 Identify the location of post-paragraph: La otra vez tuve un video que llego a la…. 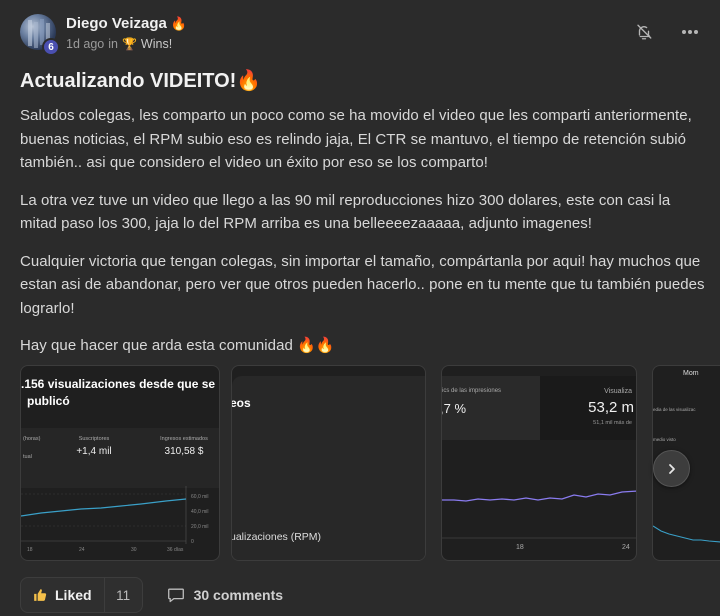
(345, 212).